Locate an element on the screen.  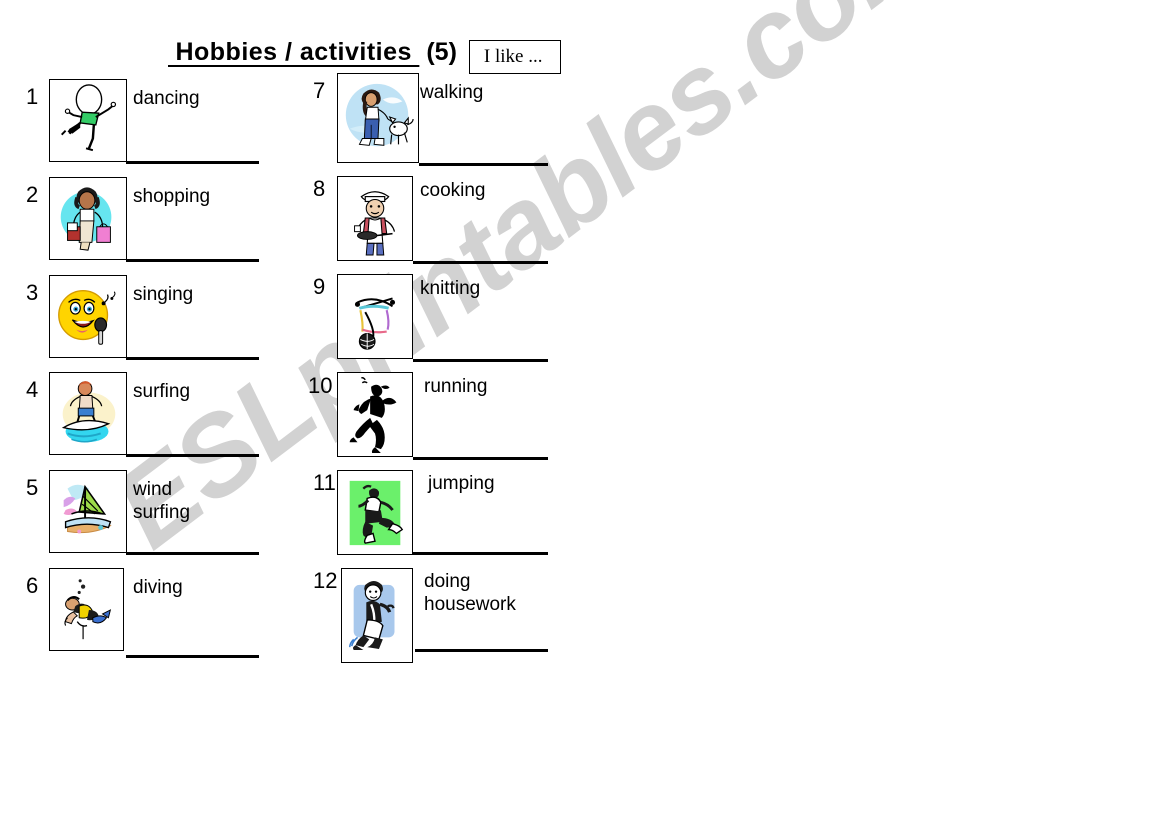
singing-clipart is located at coordinates (88, 316).